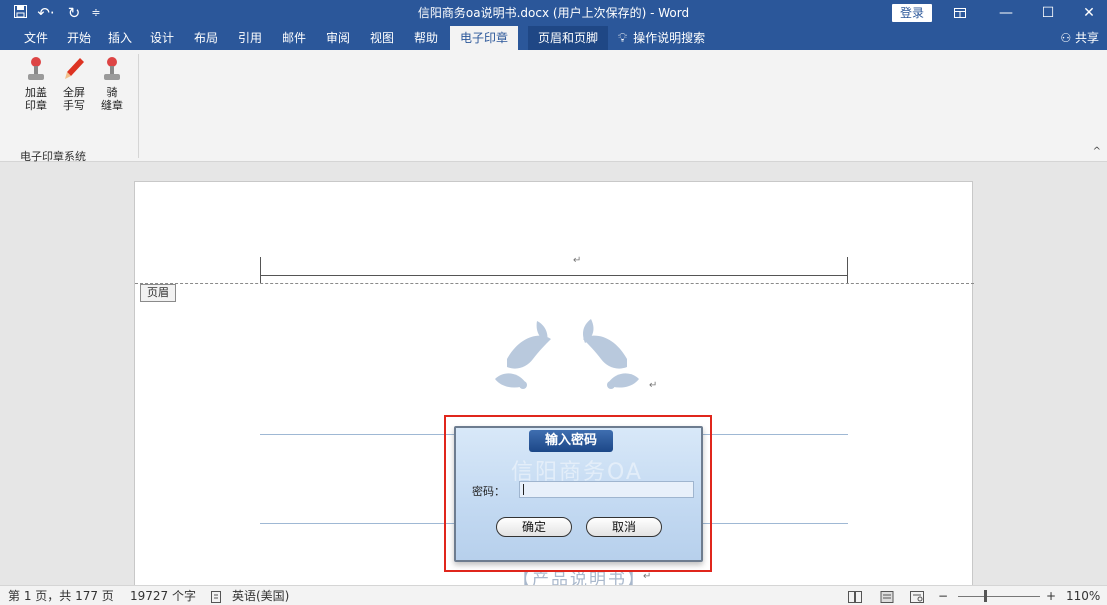 The height and width of the screenshot is (605, 1107). I want to click on add-seal-line2: 印章, so click(36, 105).